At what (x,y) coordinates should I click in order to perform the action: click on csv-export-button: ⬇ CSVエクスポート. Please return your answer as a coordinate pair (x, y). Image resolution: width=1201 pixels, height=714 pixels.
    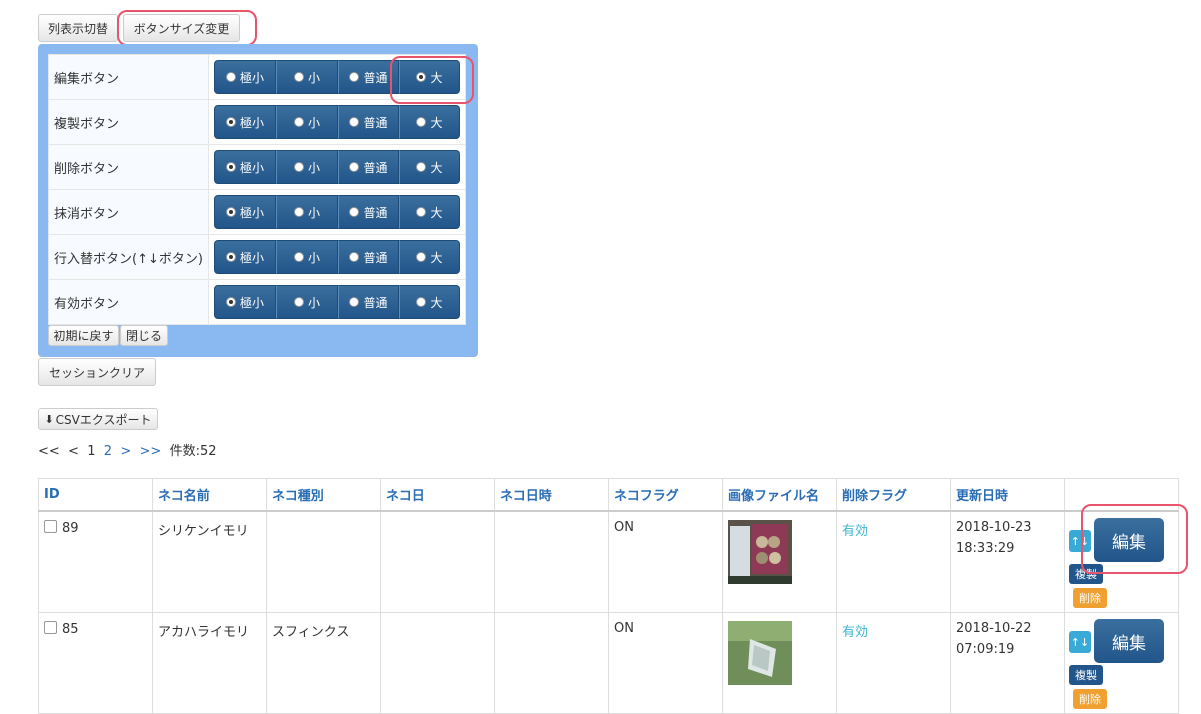
    Looking at the image, I should click on (98, 419).